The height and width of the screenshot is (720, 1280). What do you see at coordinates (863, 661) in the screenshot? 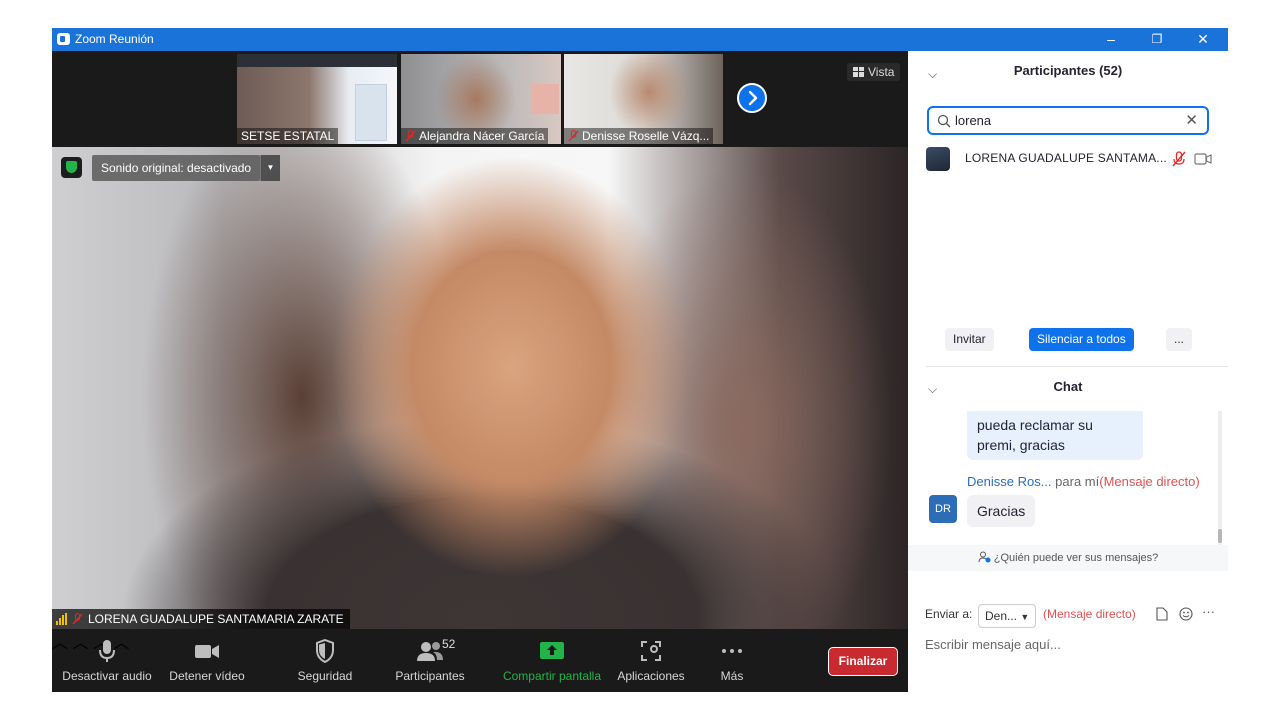
I see `end-meeting-button: Finalizar` at bounding box center [863, 661].